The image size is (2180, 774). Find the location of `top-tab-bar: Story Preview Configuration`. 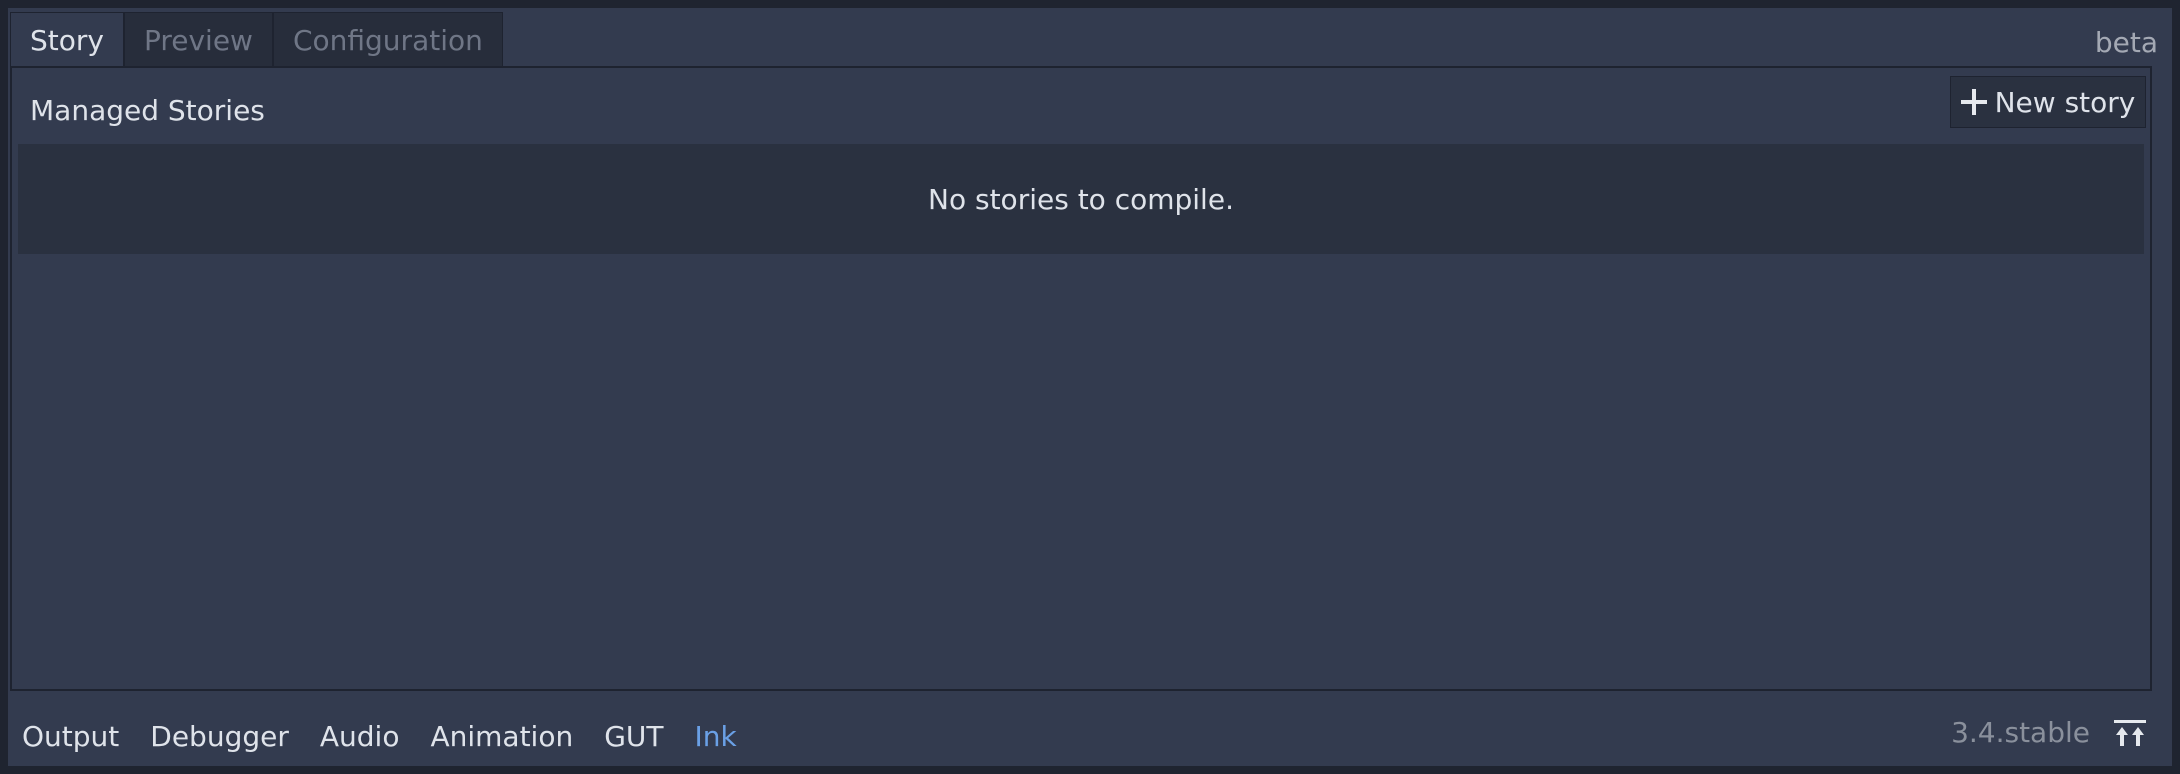

top-tab-bar: Story Preview Configuration is located at coordinates (256, 41).